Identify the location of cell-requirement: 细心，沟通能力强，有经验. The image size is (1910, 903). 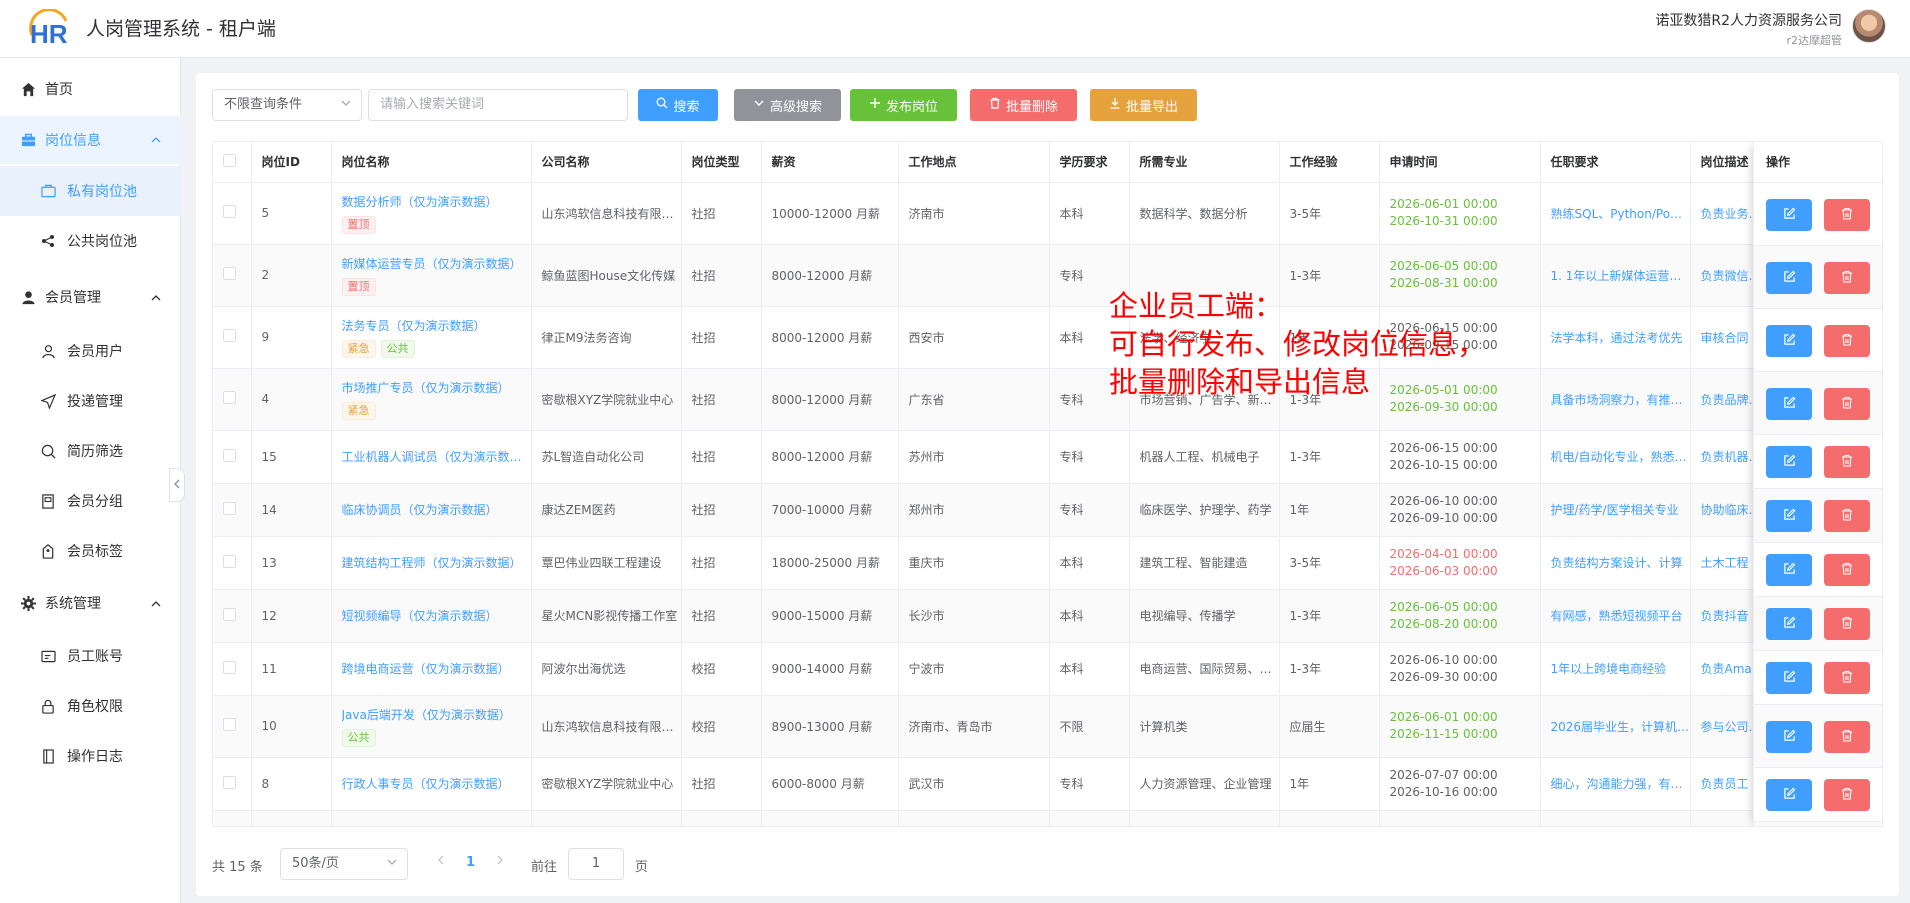
(1615, 784).